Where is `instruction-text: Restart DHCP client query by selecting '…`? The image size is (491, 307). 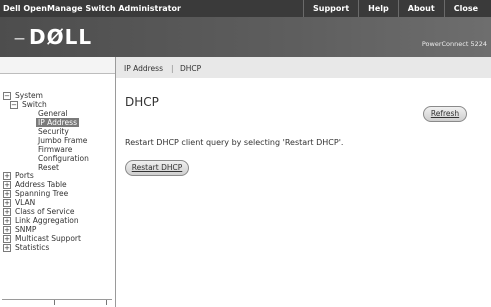 instruction-text: Restart DHCP client query by selecting '… is located at coordinates (234, 142).